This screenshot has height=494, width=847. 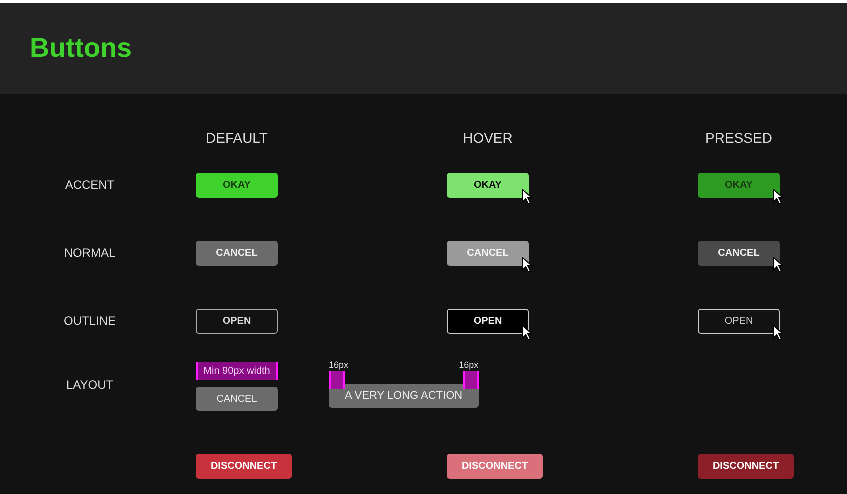 What do you see at coordinates (90, 253) in the screenshot?
I see `row-label: NORMAL` at bounding box center [90, 253].